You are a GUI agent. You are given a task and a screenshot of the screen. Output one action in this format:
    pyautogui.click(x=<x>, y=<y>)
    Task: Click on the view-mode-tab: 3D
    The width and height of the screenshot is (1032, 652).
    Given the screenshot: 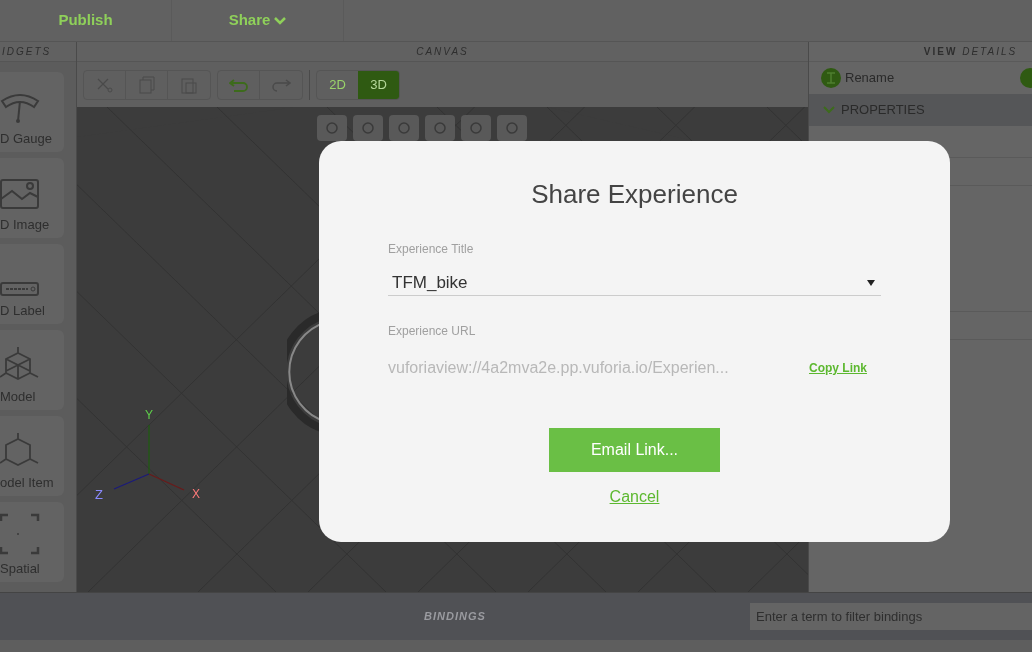 What is the action you would take?
    pyautogui.click(x=378, y=84)
    